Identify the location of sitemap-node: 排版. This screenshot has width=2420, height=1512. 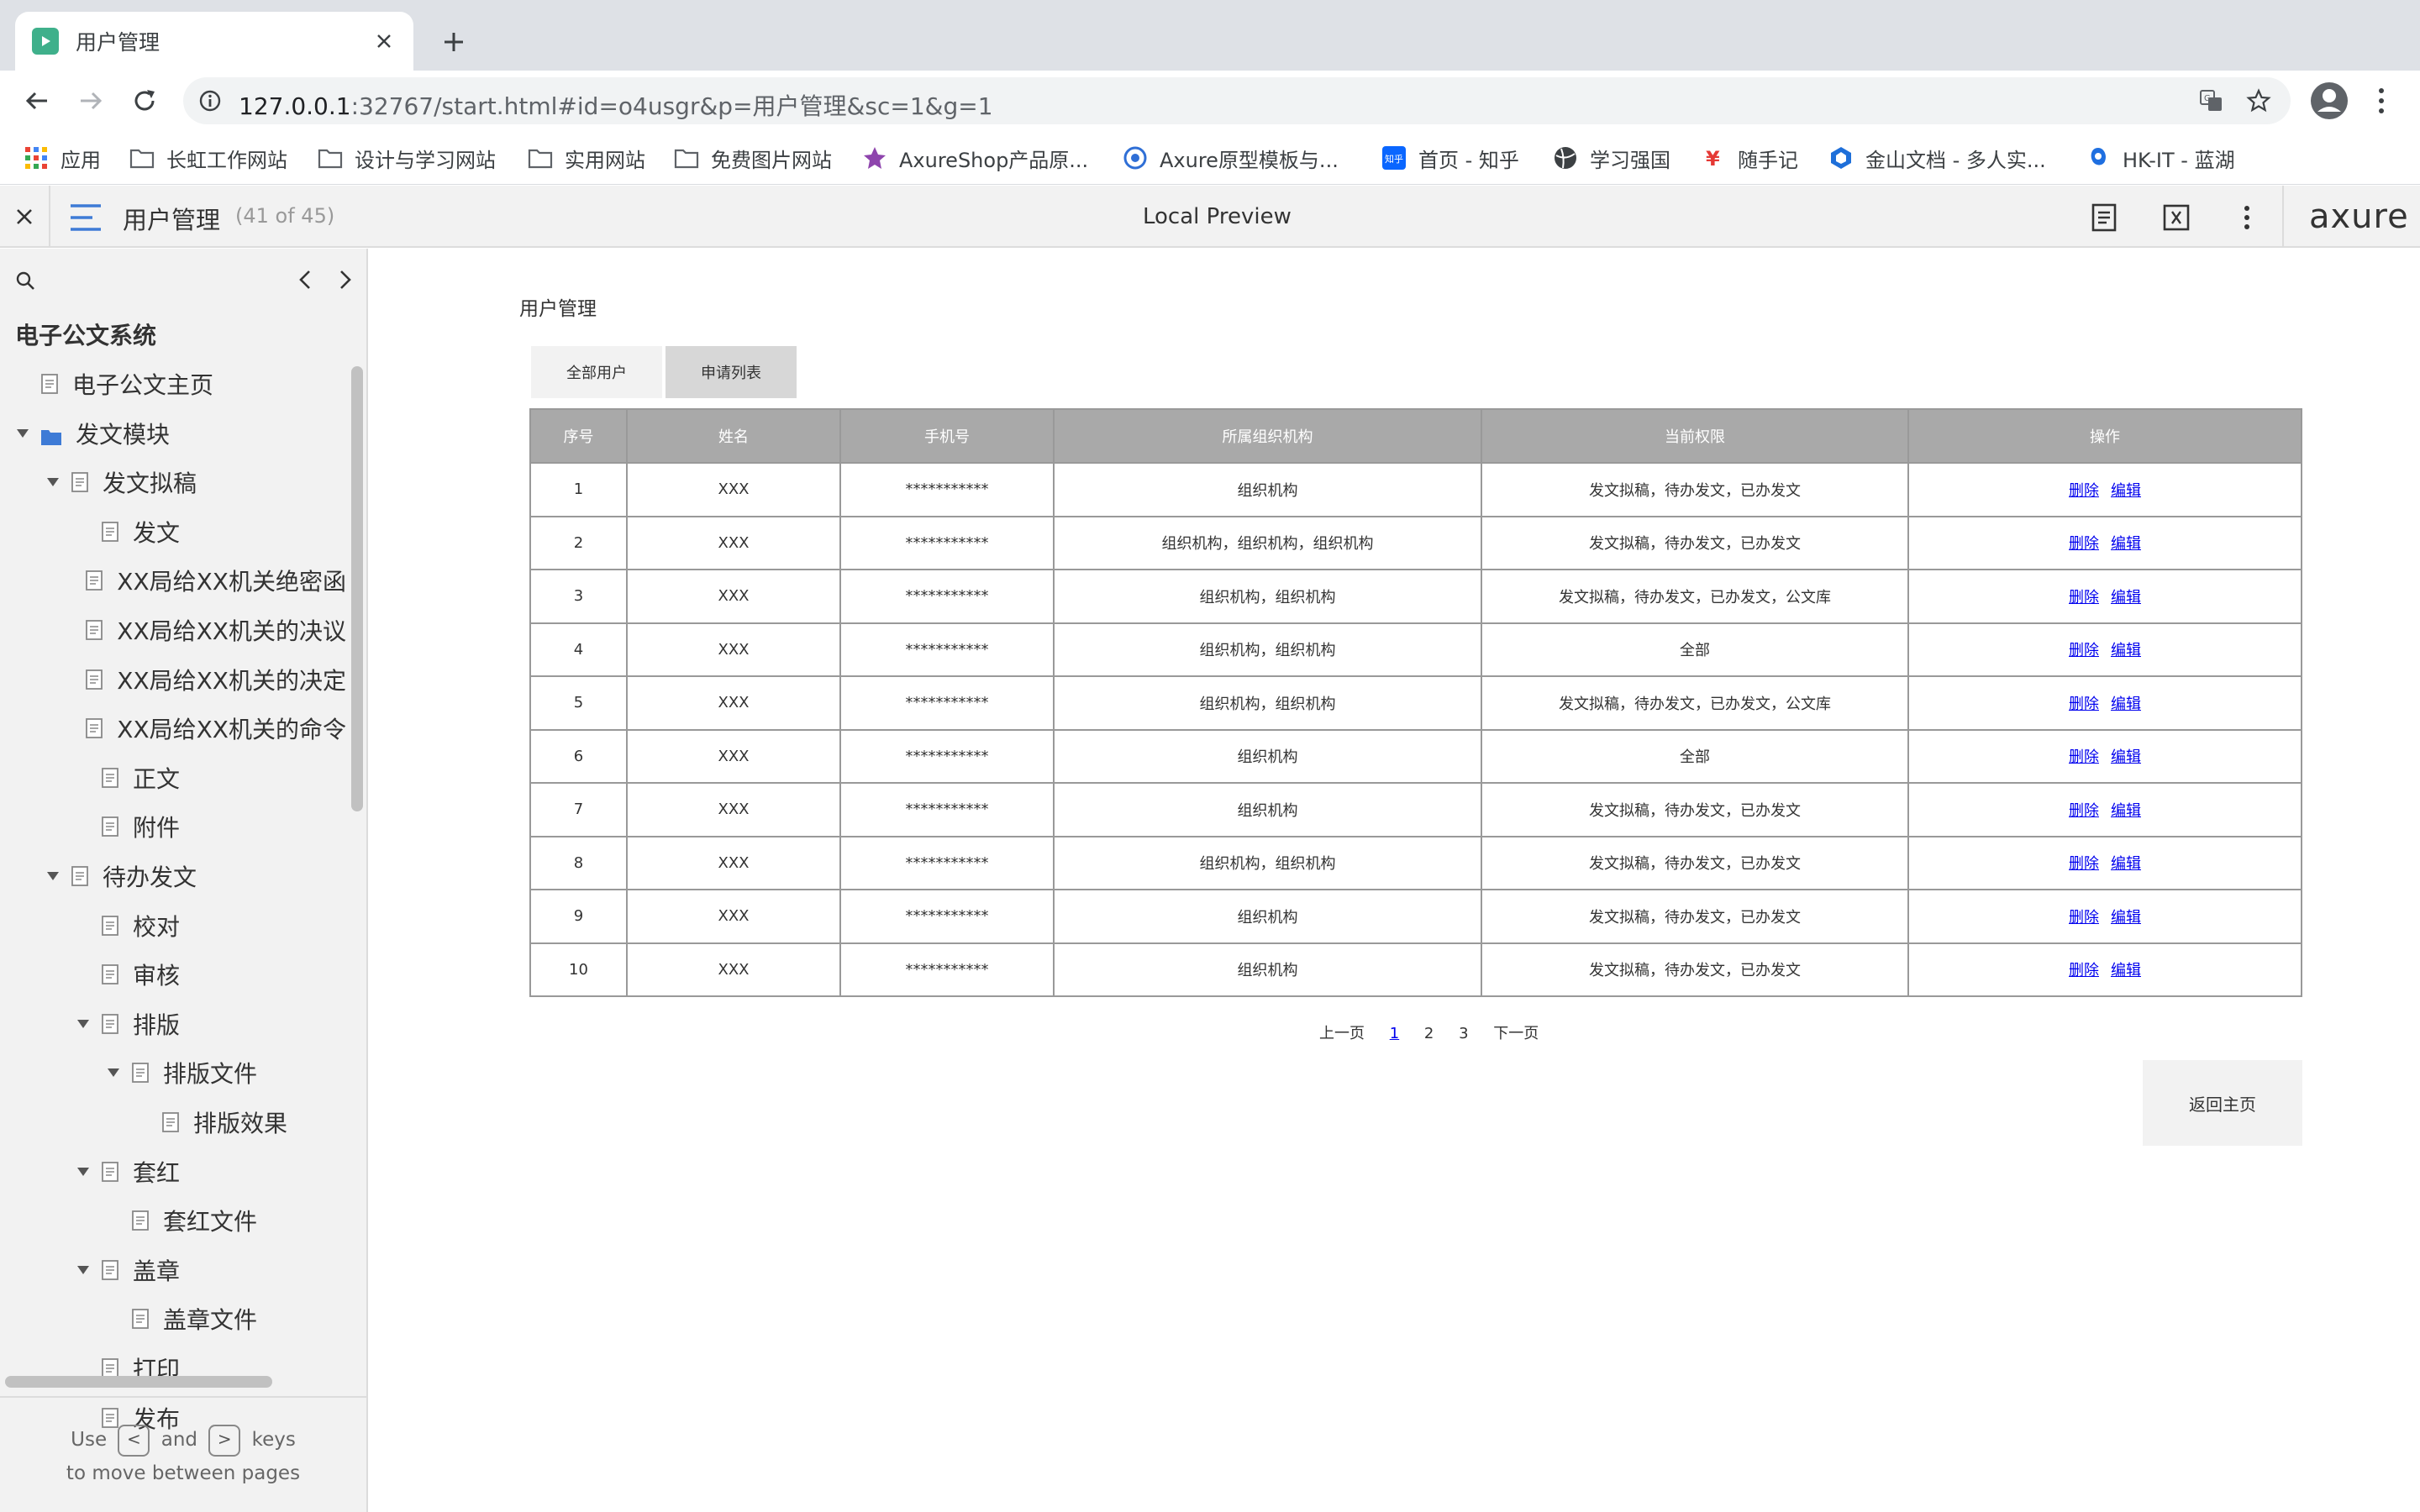
(173, 1024).